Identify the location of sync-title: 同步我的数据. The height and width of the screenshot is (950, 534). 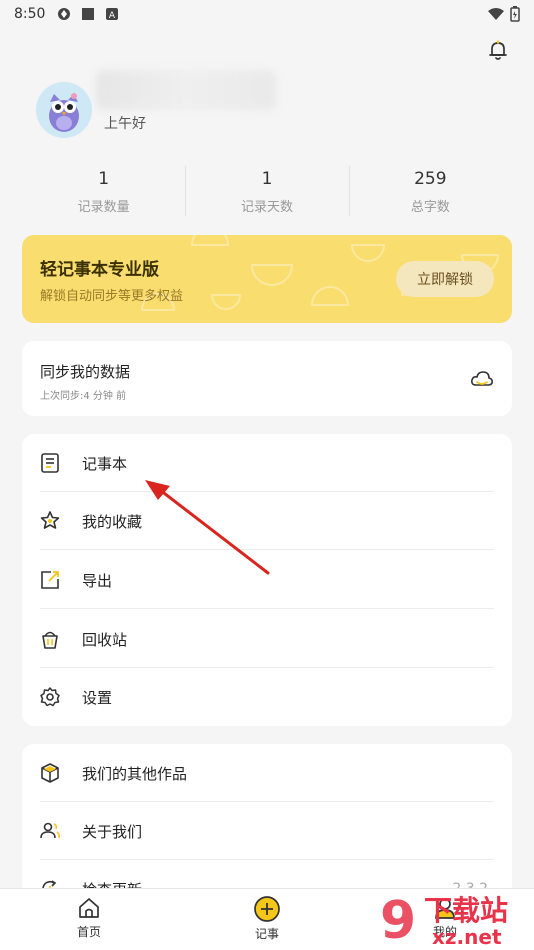
(85, 372).